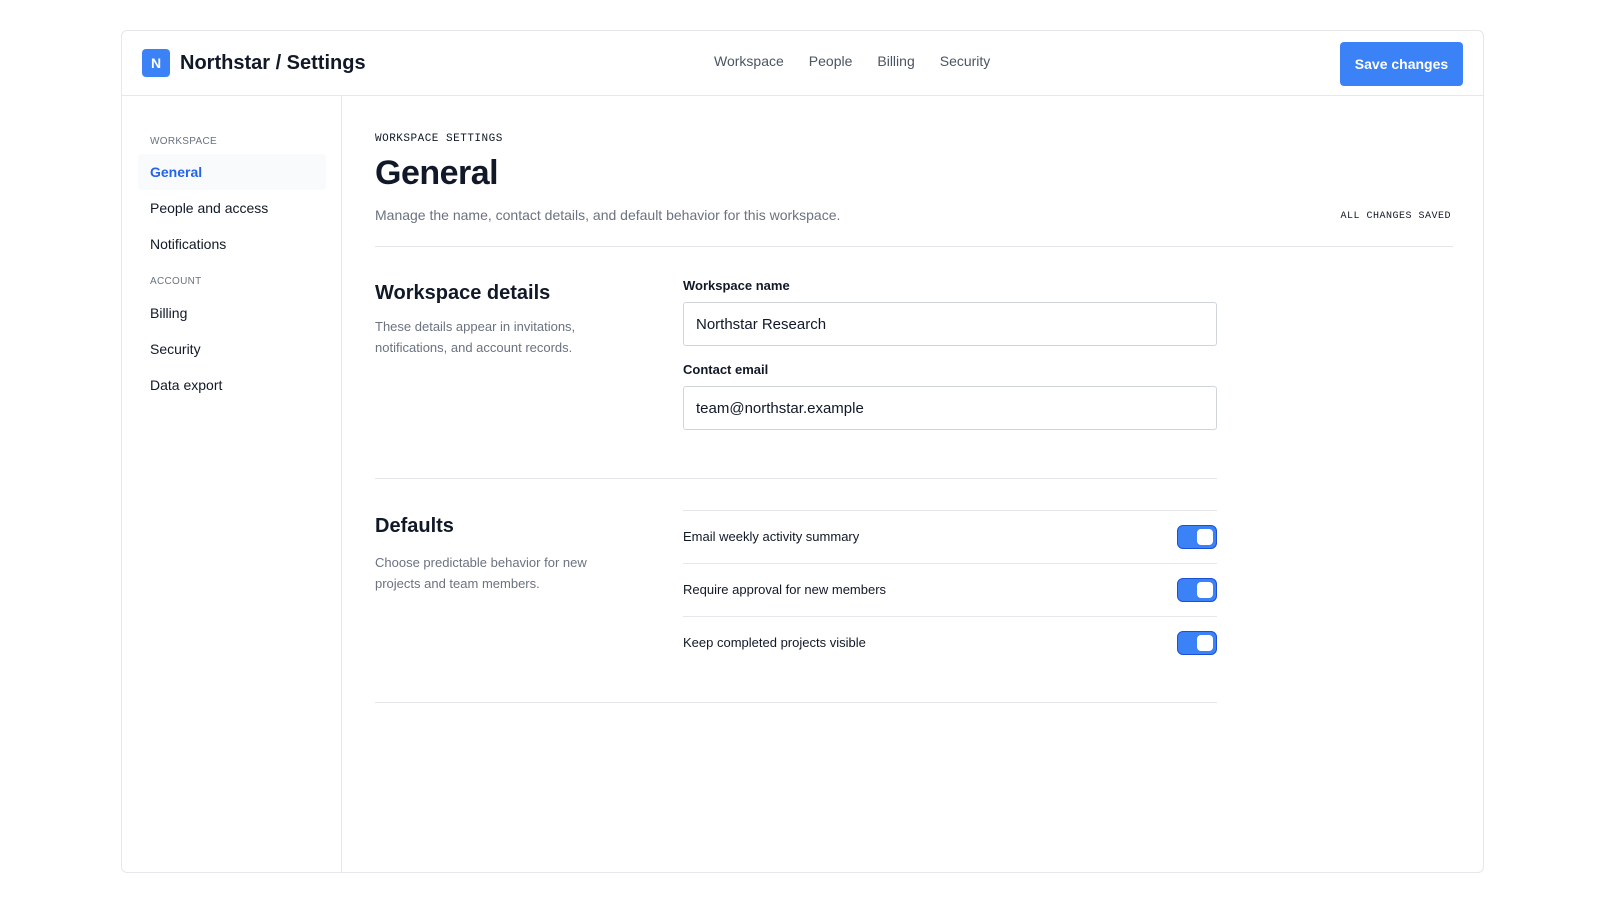  What do you see at coordinates (726, 369) in the screenshot?
I see `contact-email-label: Contact email` at bounding box center [726, 369].